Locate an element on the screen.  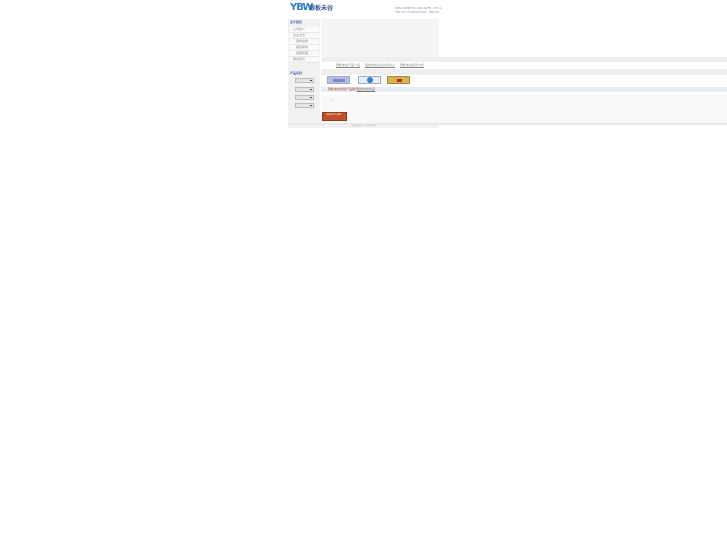
site-logo: YBW 银板未谷 is located at coordinates (312, 8).